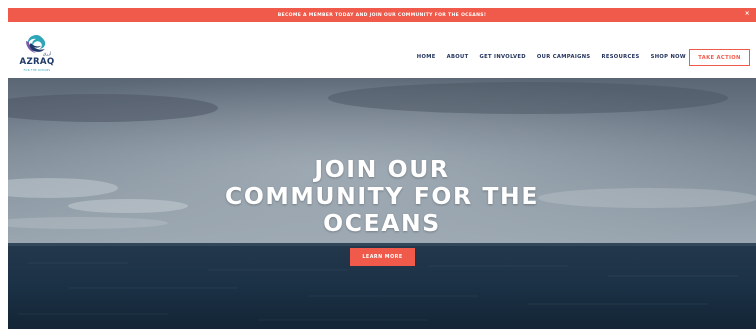  What do you see at coordinates (382, 257) in the screenshot?
I see `learn-more-button: LEARN MORE` at bounding box center [382, 257].